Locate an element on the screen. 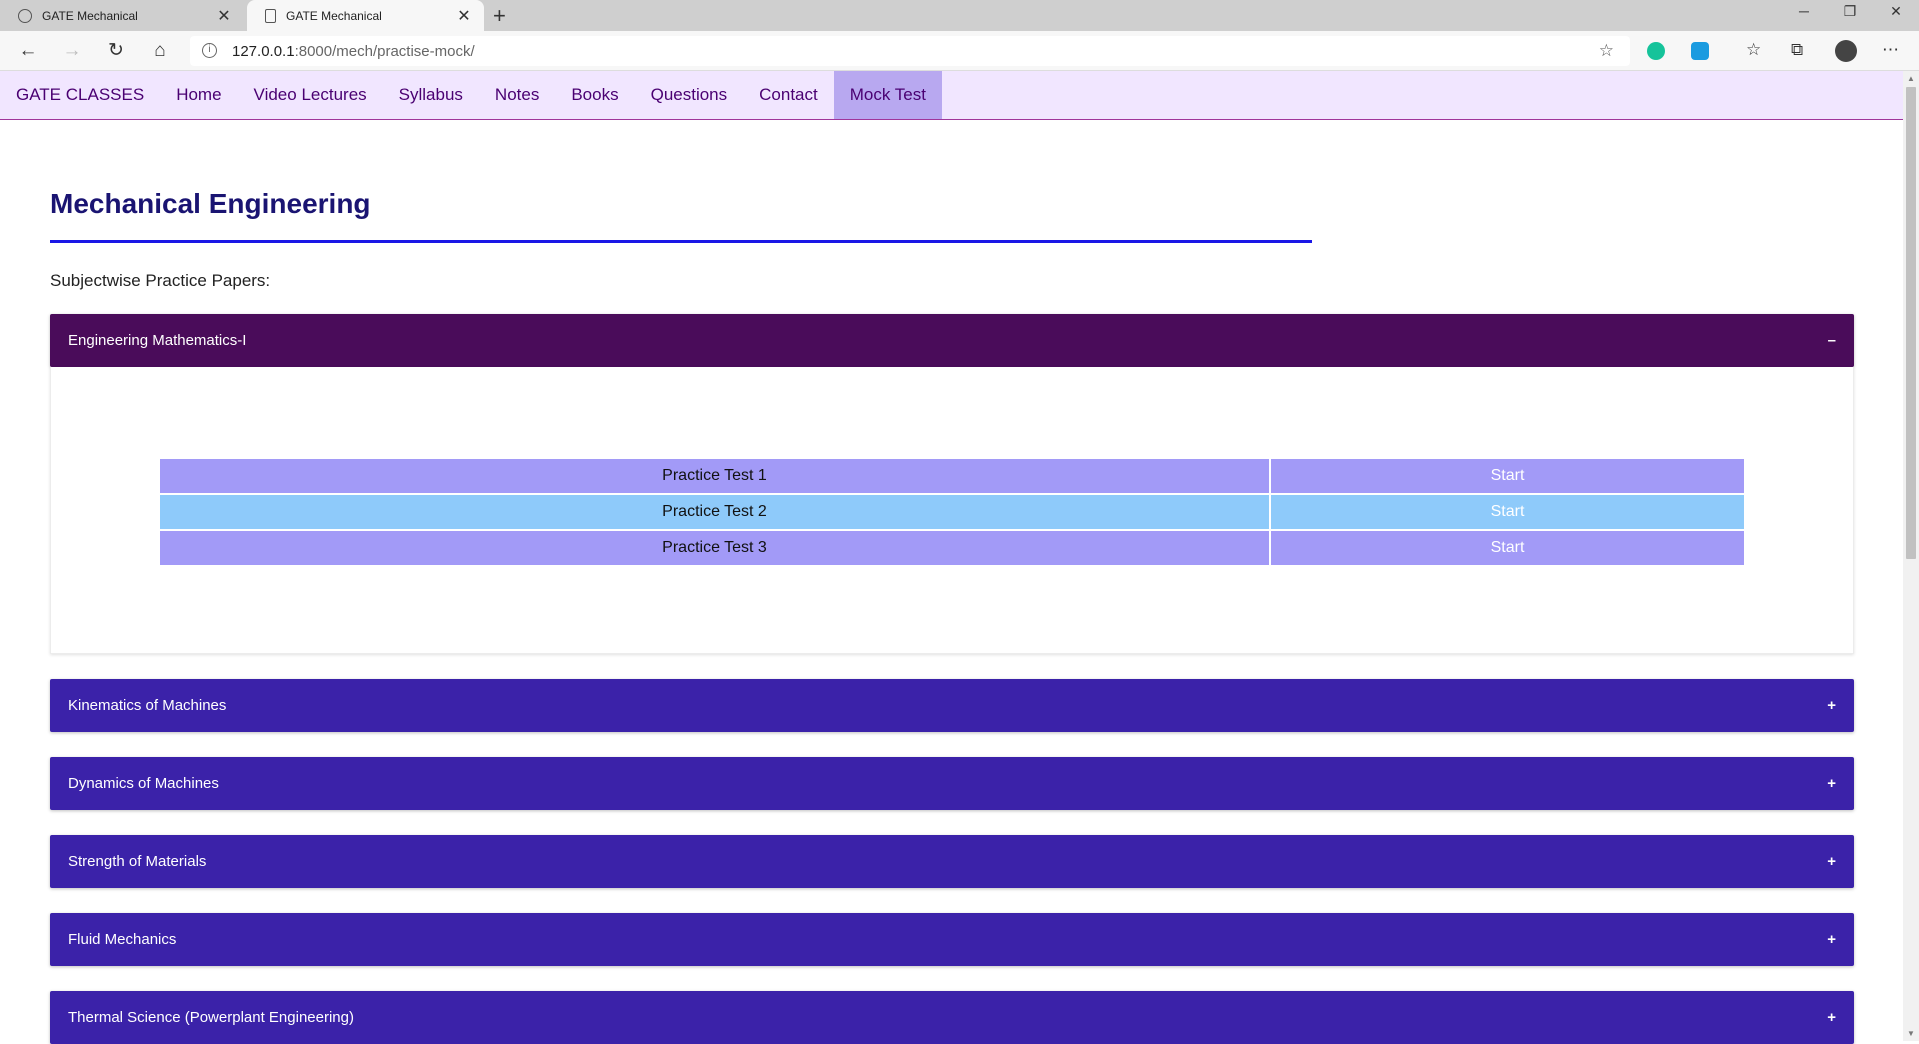 Image resolution: width=1919 pixels, height=1044 pixels. test-name: Practice Test 2 is located at coordinates (714, 512).